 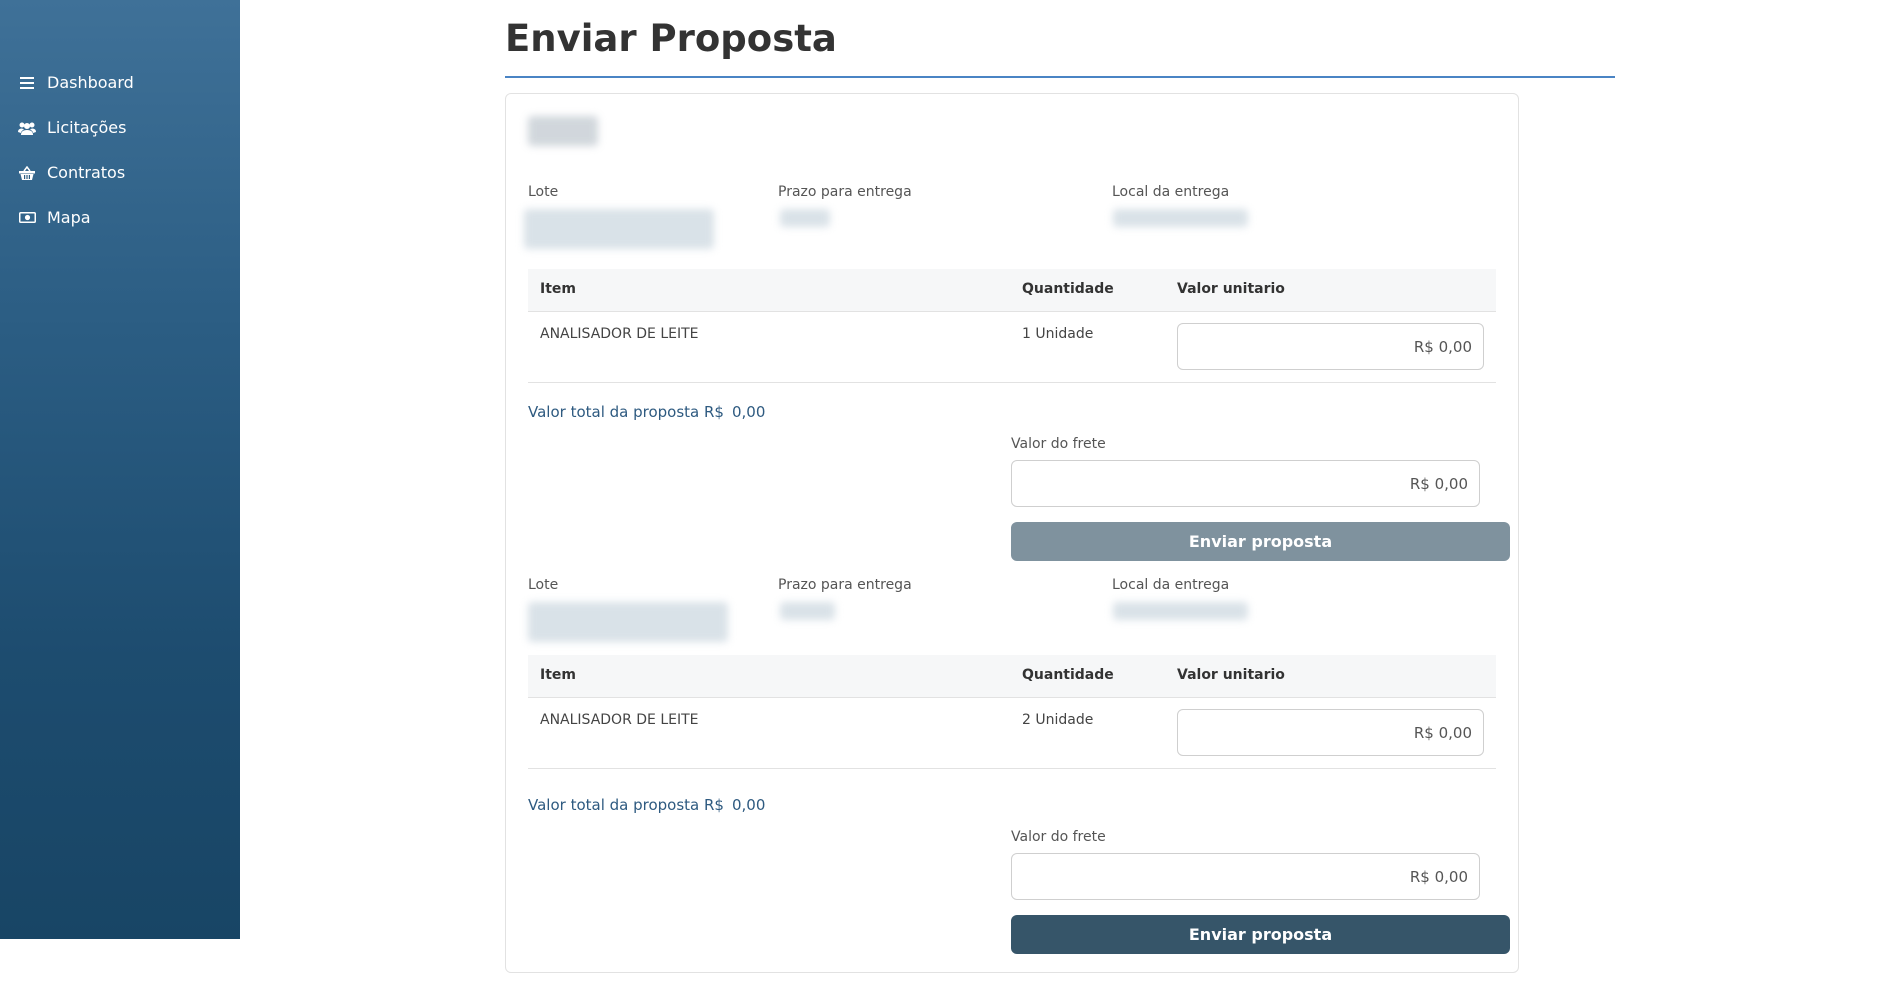 I want to click on redacted-card-title, so click(x=563, y=131).